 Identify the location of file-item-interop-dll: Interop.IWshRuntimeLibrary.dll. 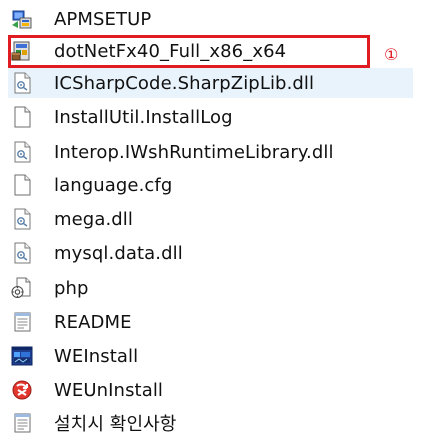
(210, 152).